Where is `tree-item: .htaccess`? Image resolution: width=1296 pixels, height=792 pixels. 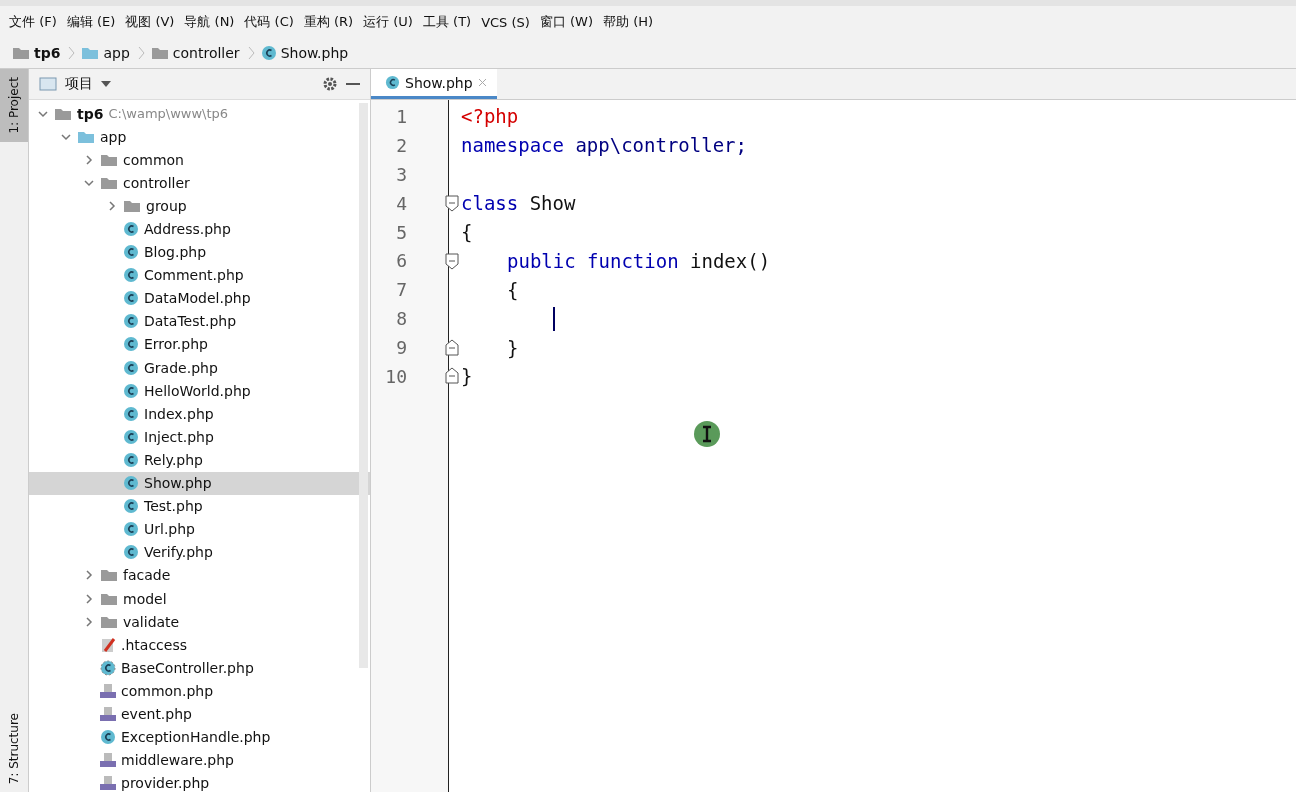 tree-item: .htaccess is located at coordinates (199, 645).